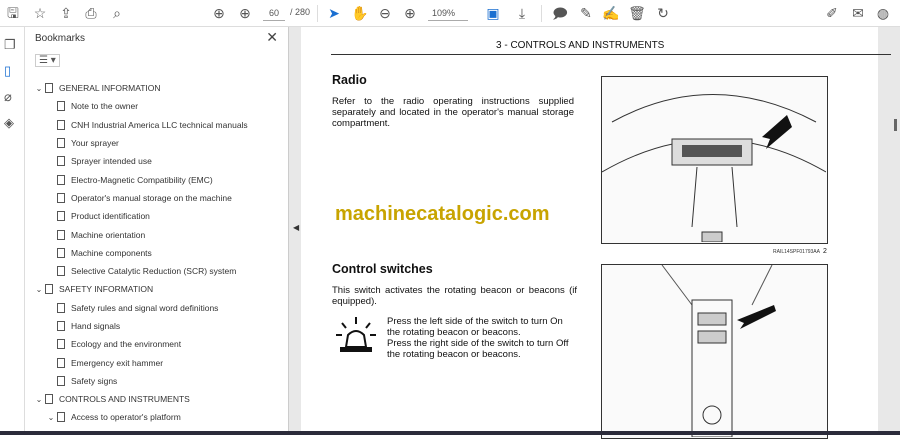 This screenshot has height=442, width=900. Describe the element at coordinates (154, 106) in the screenshot. I see `bookmark-item: Note to the owner` at that location.